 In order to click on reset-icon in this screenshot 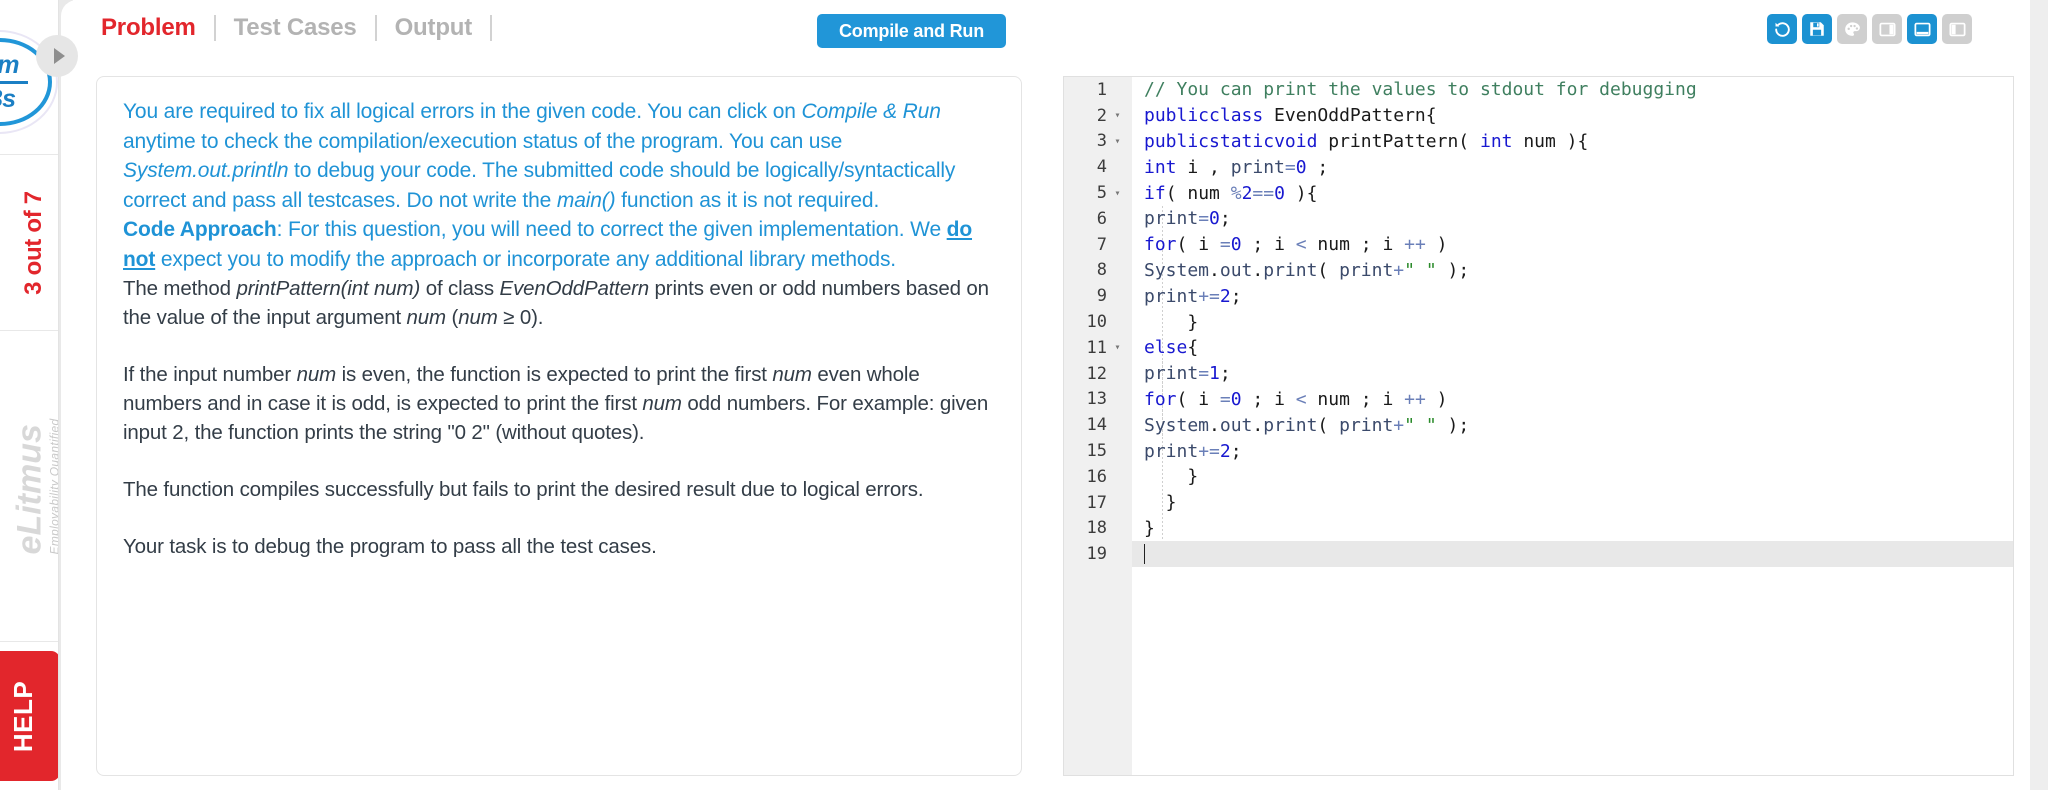, I will do `click(1782, 29)`.